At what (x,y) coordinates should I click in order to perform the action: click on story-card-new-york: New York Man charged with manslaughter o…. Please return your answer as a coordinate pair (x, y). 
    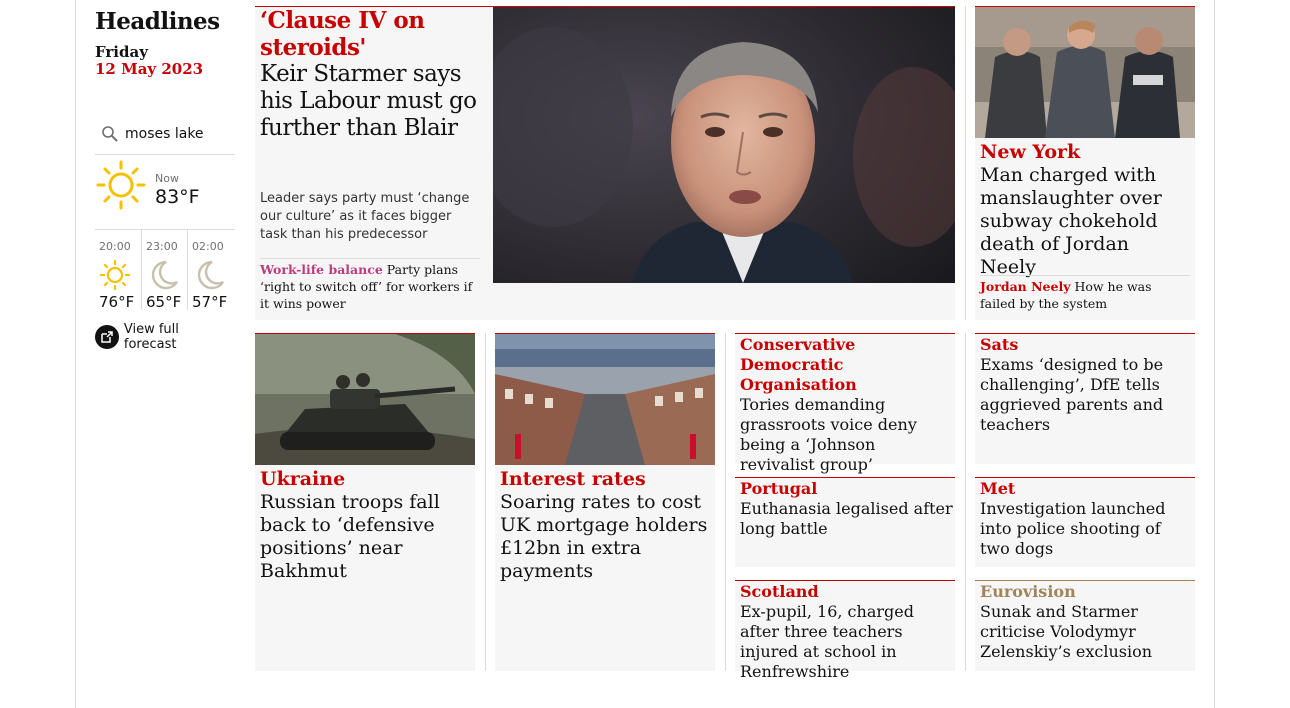
    Looking at the image, I should click on (1085, 163).